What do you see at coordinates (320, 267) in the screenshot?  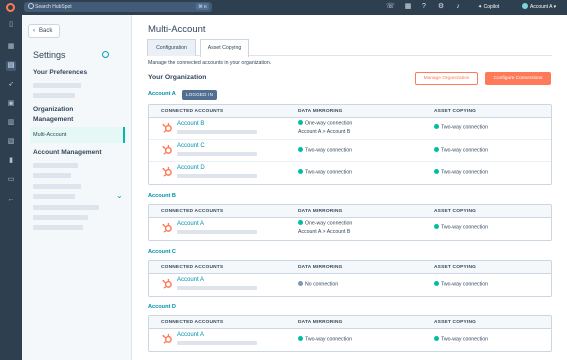 I see `column-header-data-mirroring: DATA MIRRORING` at bounding box center [320, 267].